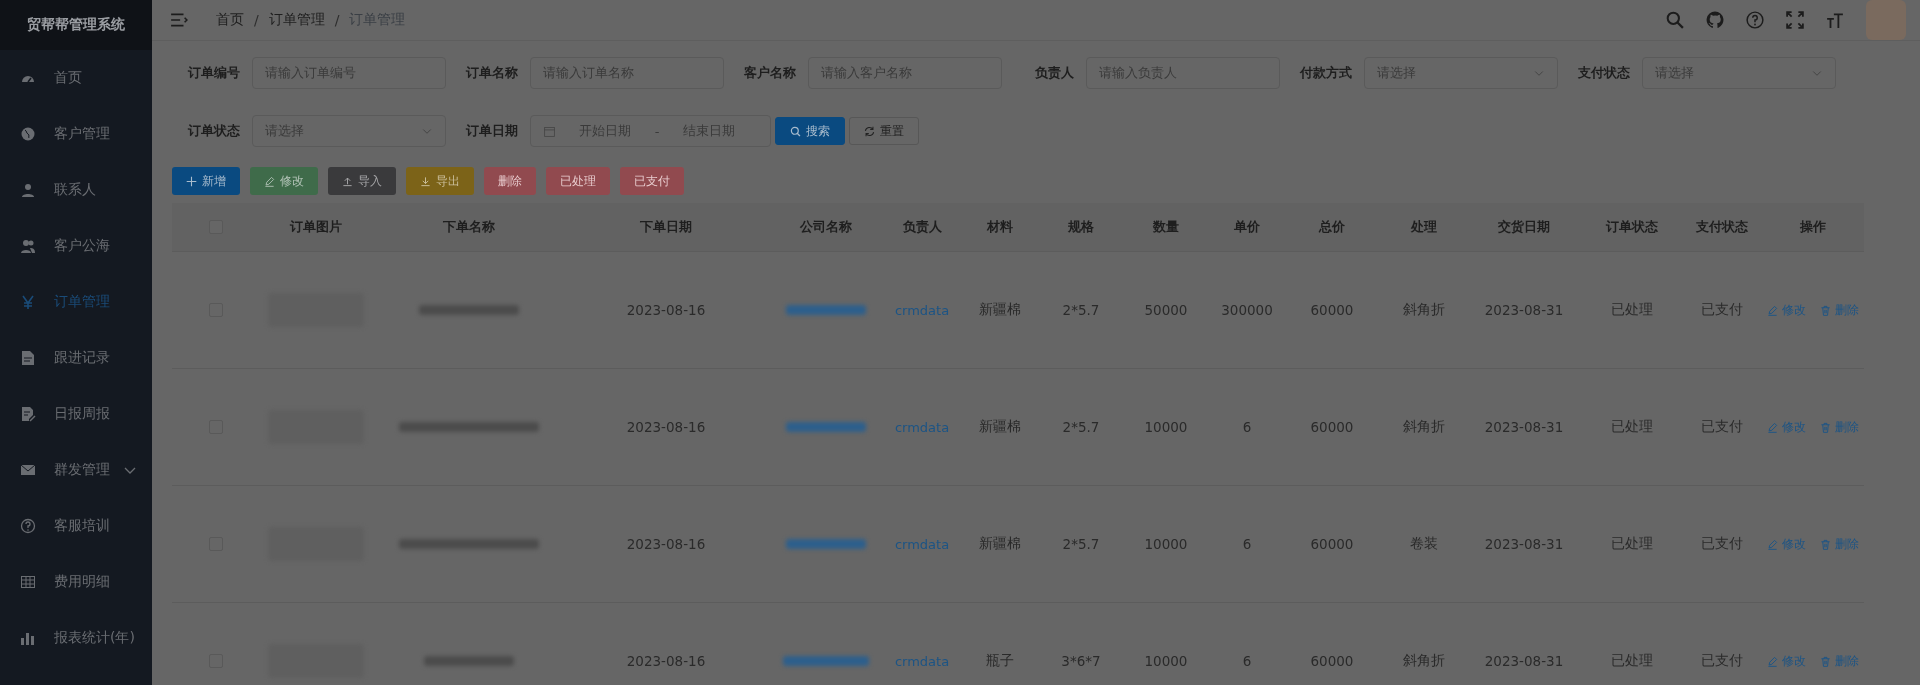 Image resolution: width=1920 pixels, height=685 pixels. Describe the element at coordinates (549, 131) in the screenshot. I see `calendar-icon` at that location.